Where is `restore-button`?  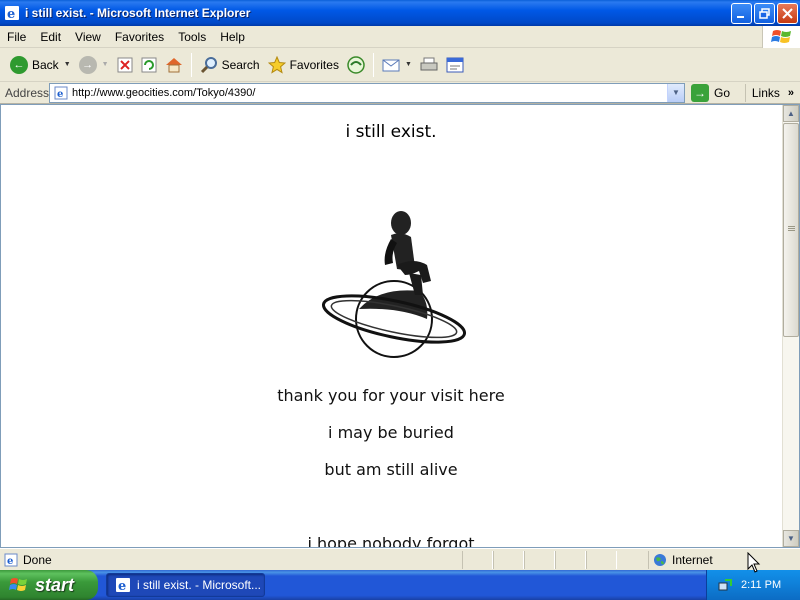
restore-button is located at coordinates (764, 13).